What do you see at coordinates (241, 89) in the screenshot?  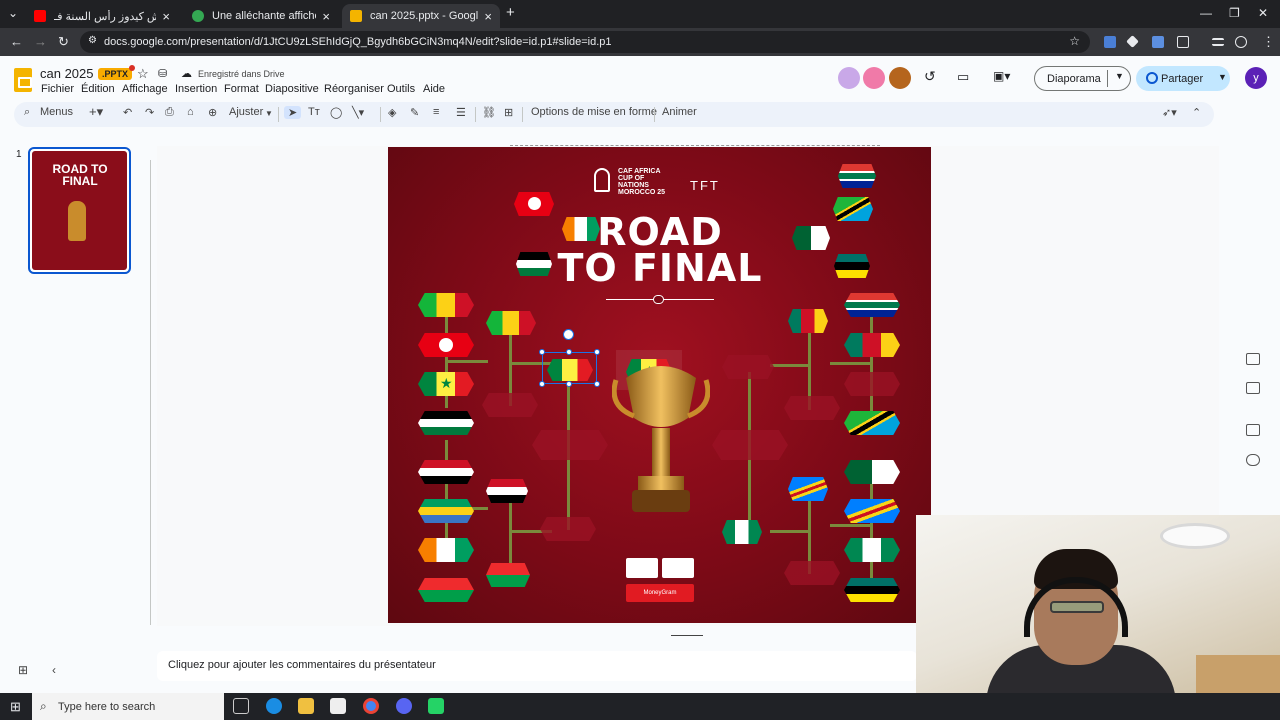 I see `menu-format: Format` at bounding box center [241, 89].